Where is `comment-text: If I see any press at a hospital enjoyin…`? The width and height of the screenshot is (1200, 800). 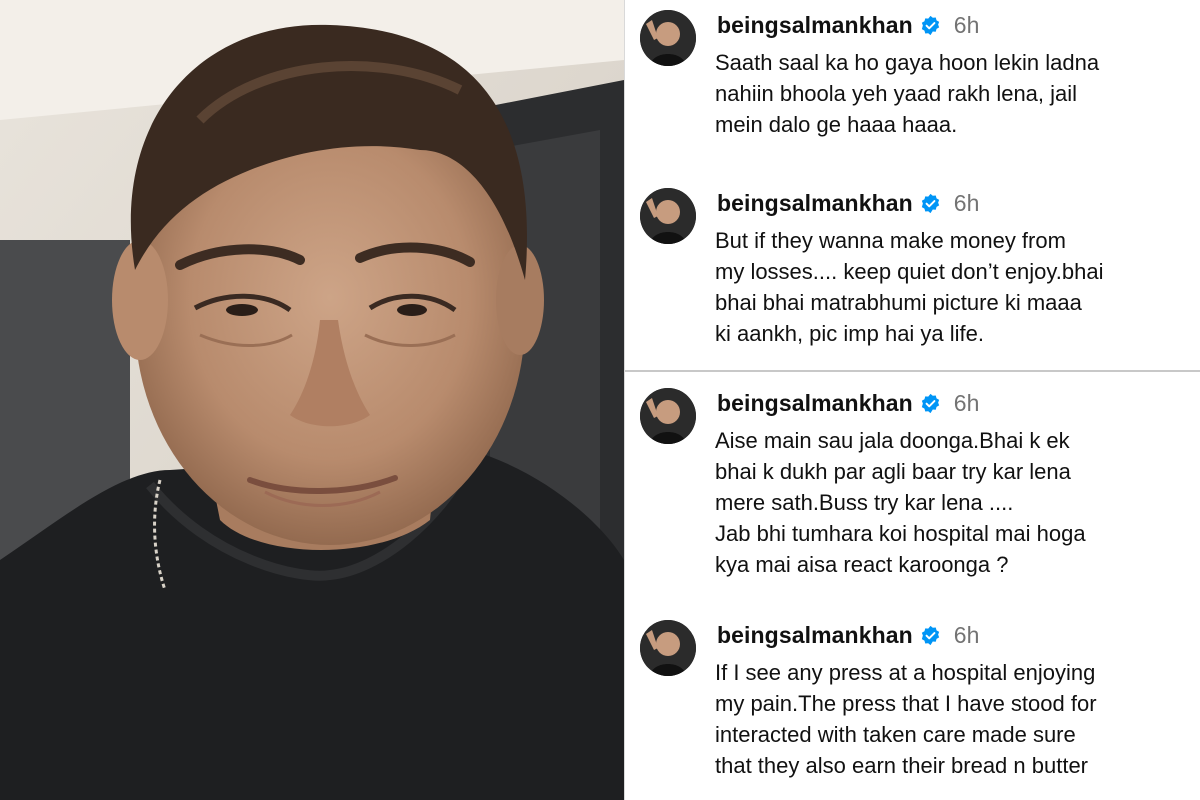 comment-text: If I see any press at a hospital enjoyin… is located at coordinates (906, 719).